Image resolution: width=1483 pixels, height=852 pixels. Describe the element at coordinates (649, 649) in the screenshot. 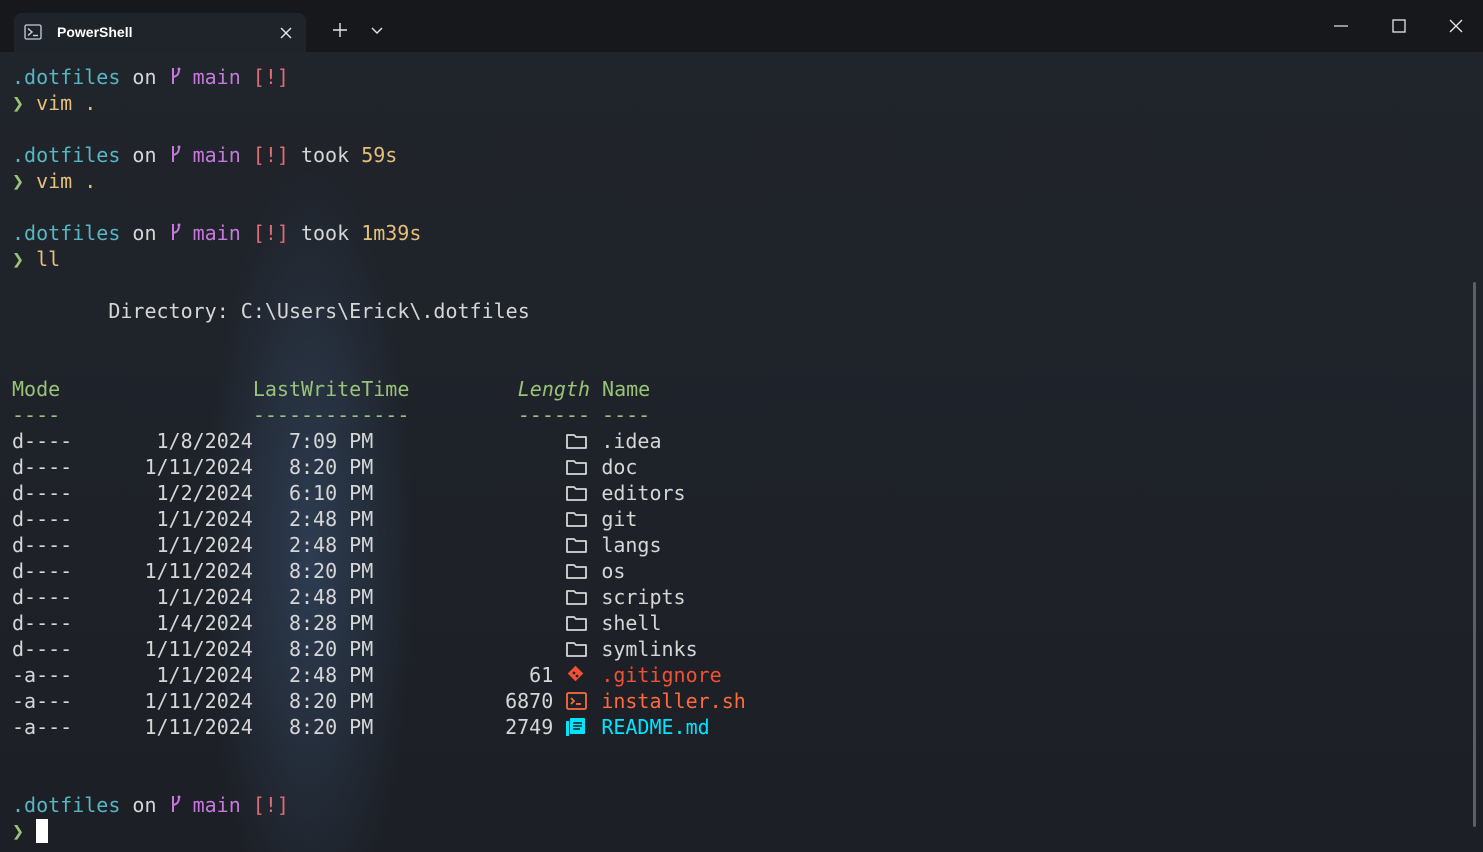

I see `row-name: symlinks` at that location.